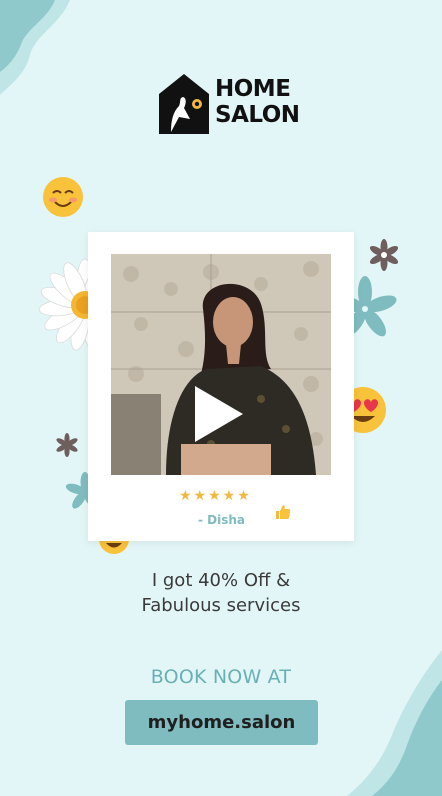  Describe the element at coordinates (67, 445) in the screenshot. I see `small-brown-flower-left-icon` at that location.